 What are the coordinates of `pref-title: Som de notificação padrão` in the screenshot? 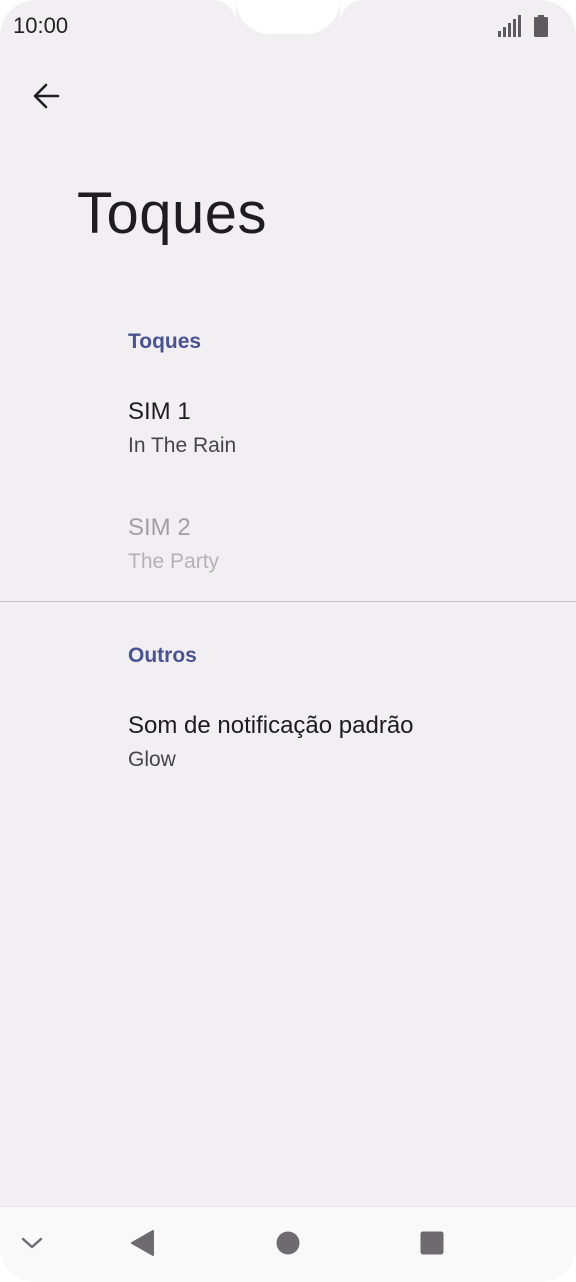 It's located at (271, 725).